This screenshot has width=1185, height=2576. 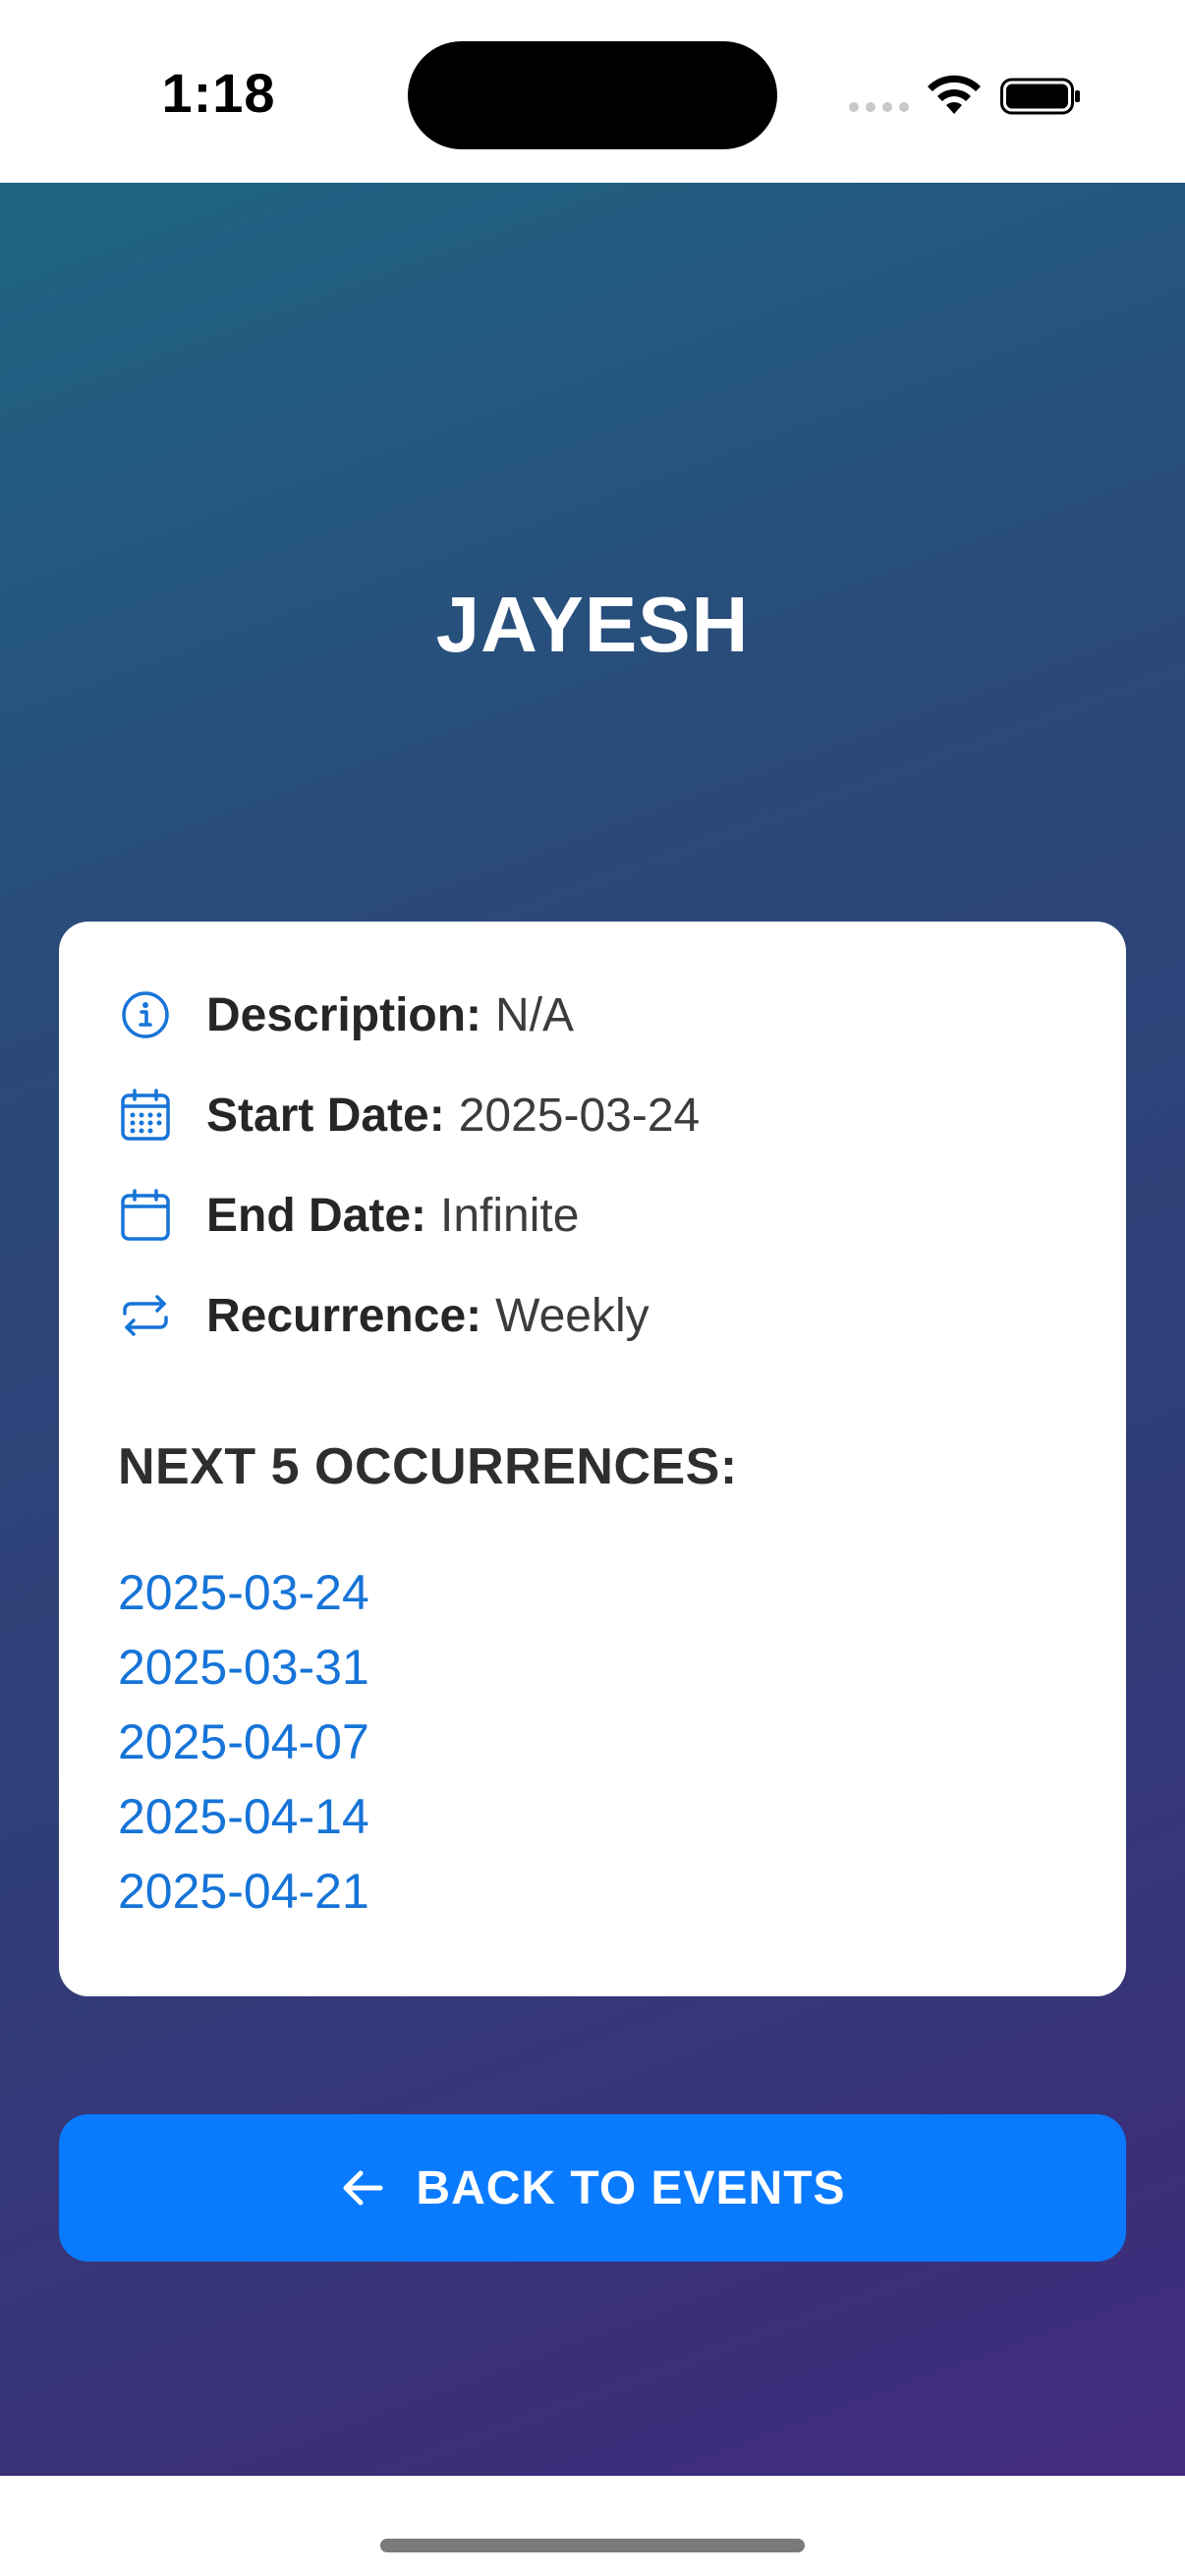 I want to click on info-icon, so click(x=146, y=1014).